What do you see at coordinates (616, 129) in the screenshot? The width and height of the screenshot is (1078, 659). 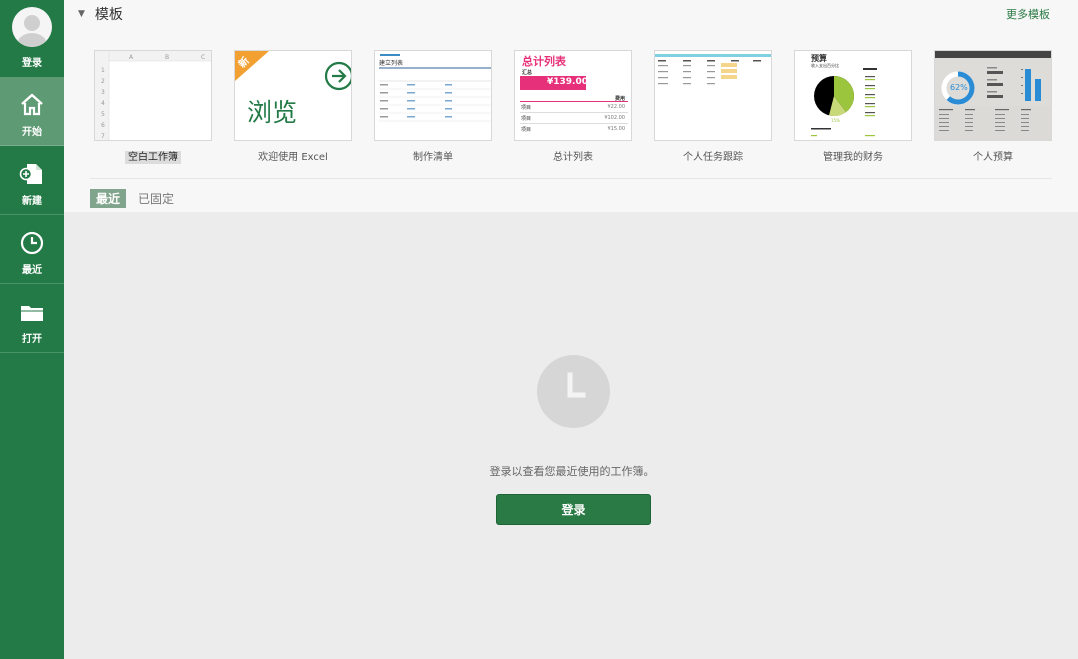 I see `total-row-value: ¥15.00` at bounding box center [616, 129].